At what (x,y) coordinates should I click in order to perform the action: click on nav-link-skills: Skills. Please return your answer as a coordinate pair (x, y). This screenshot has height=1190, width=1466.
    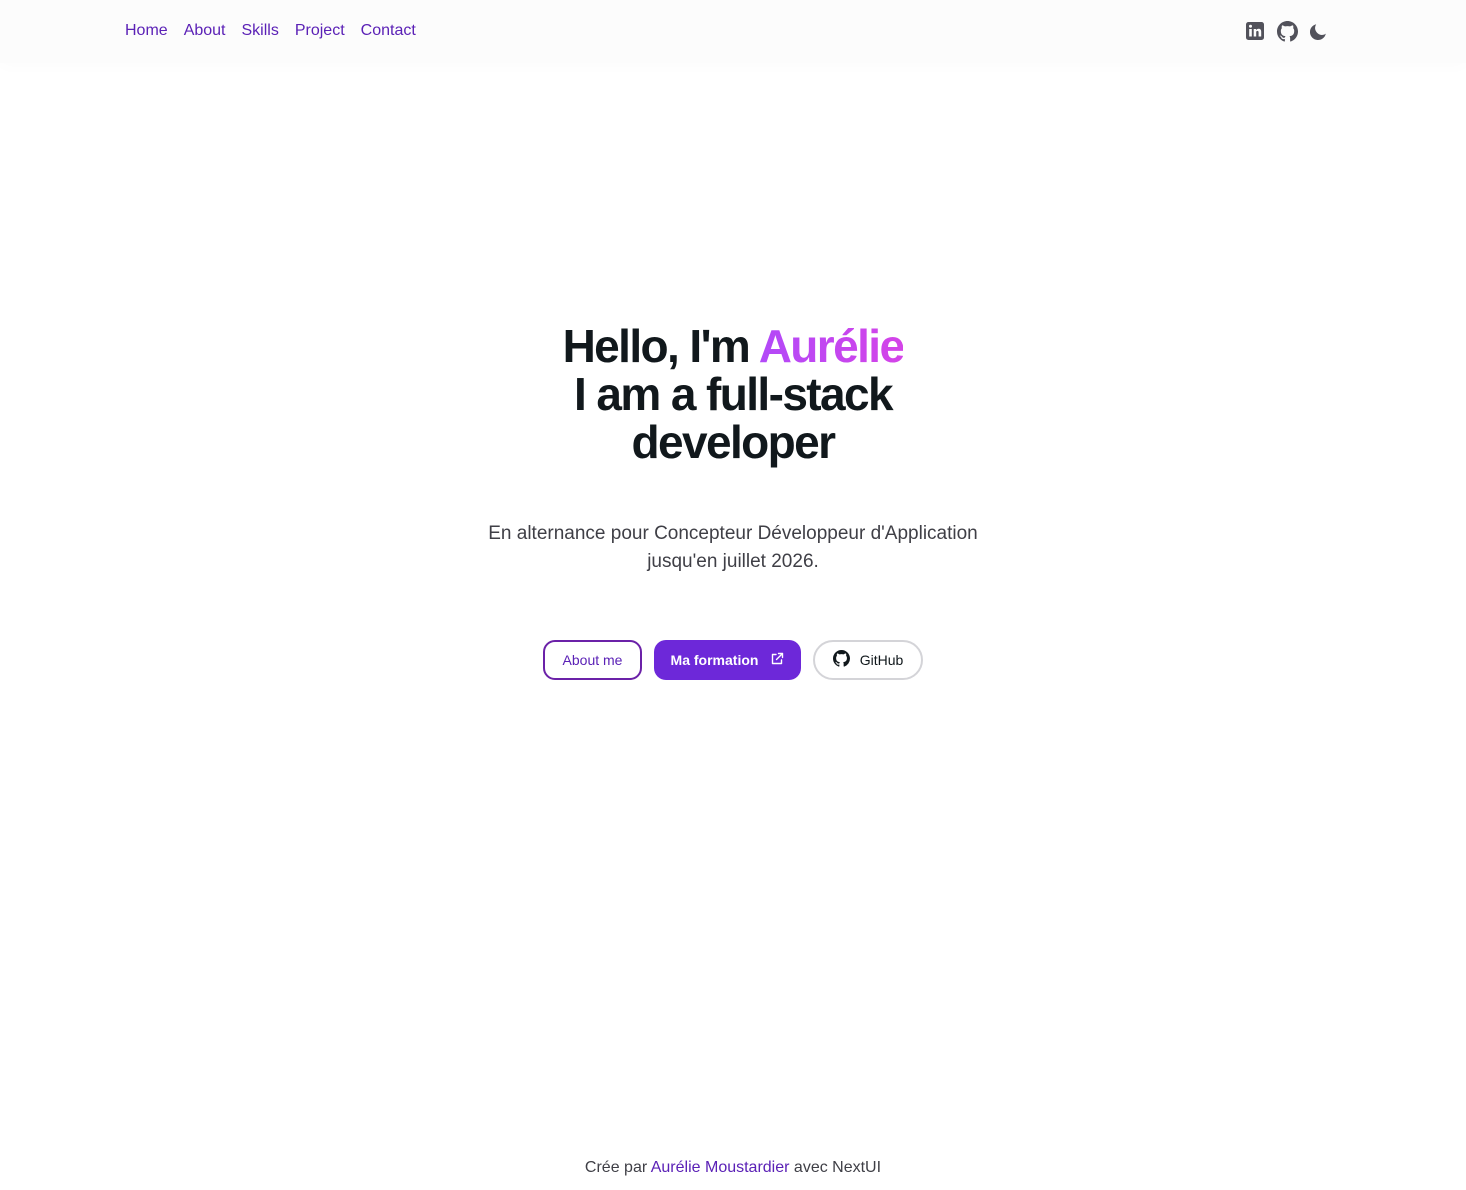
    Looking at the image, I should click on (260, 31).